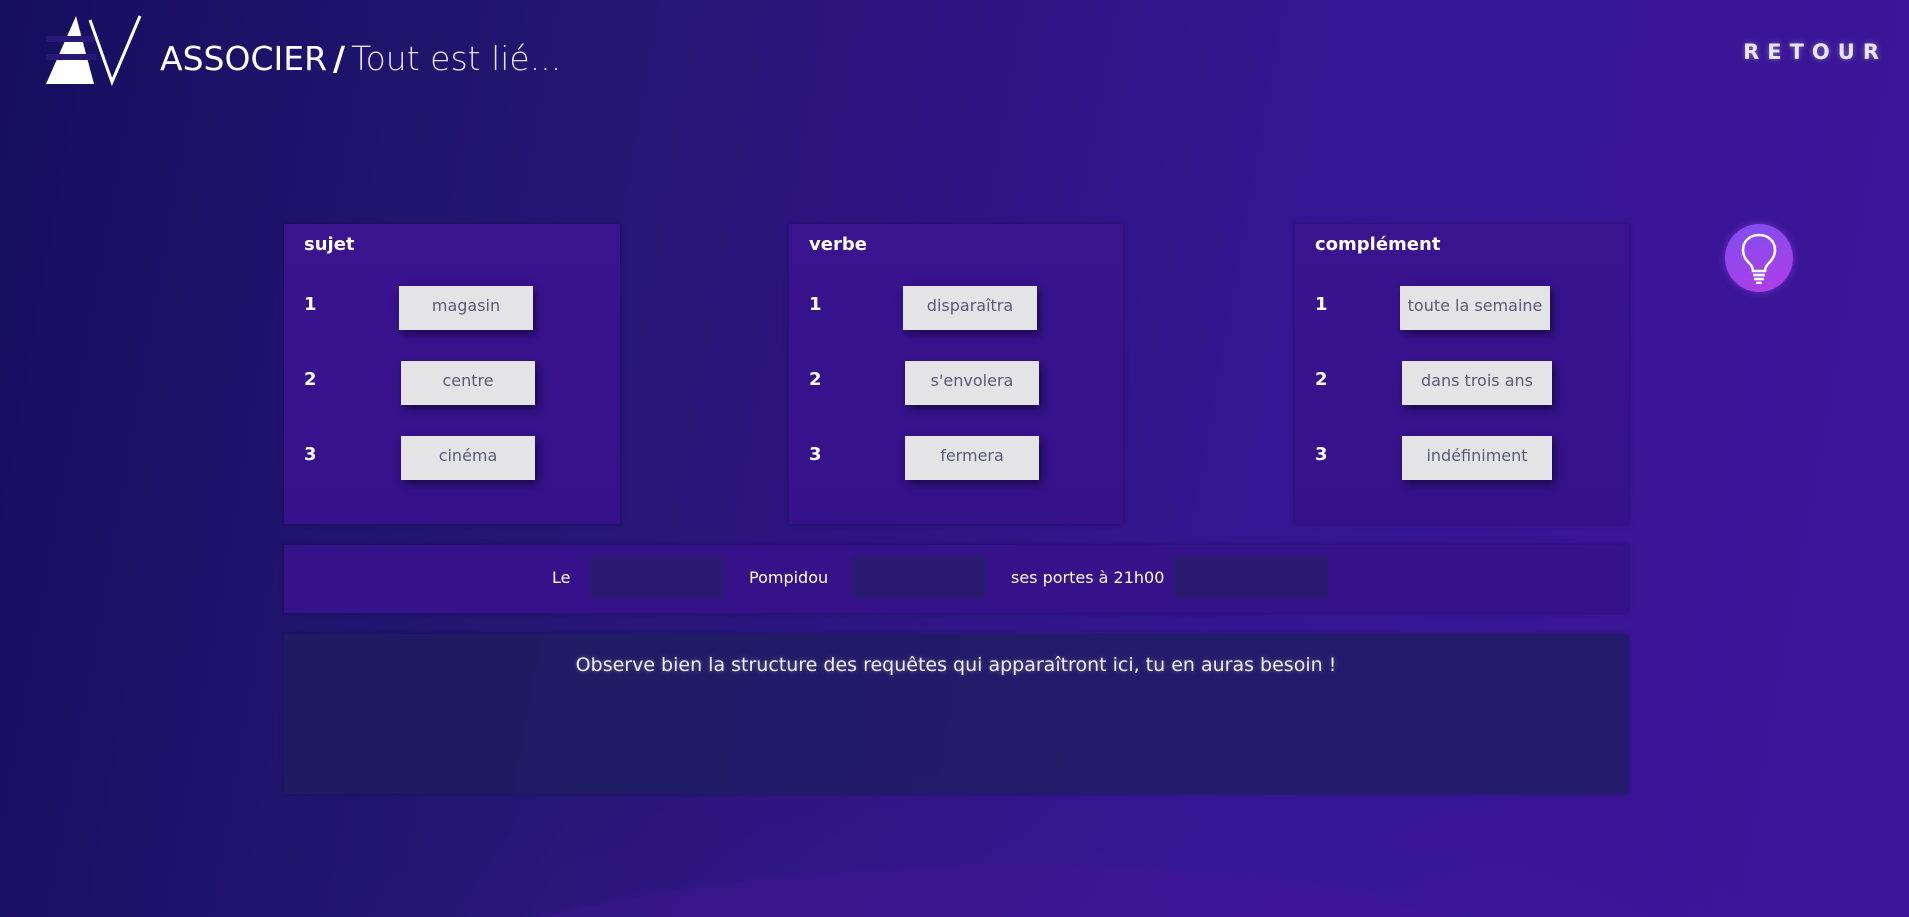  I want to click on av-logo-icon, so click(94, 51).